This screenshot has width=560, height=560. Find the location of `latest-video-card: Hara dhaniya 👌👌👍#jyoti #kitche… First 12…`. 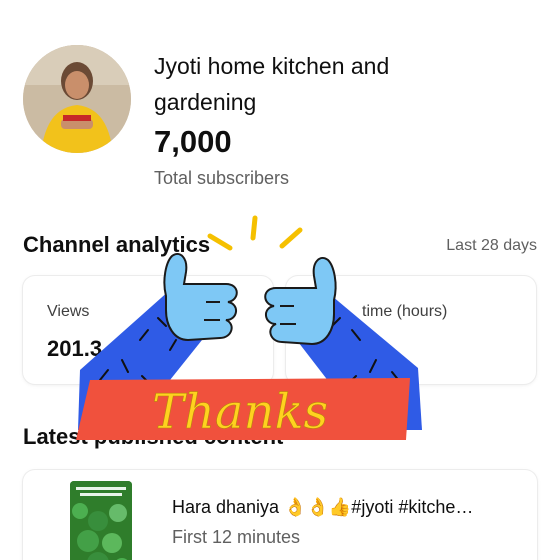

latest-video-card: Hara dhaniya 👌👌👍#jyoti #kitche… First 12… is located at coordinates (280, 515).